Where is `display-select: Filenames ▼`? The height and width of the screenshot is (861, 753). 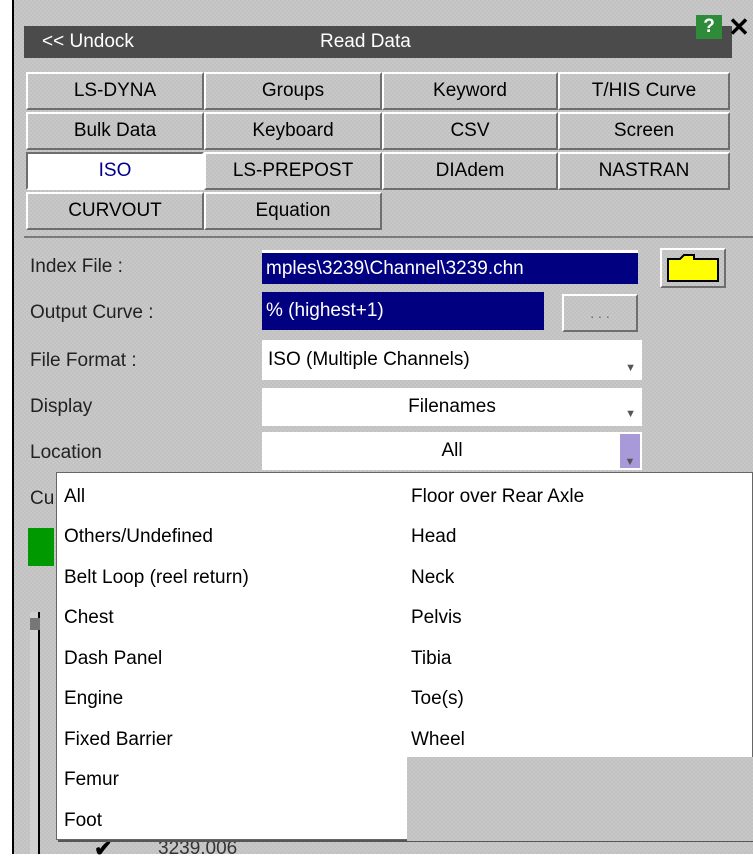
display-select: Filenames ▼ is located at coordinates (452, 407).